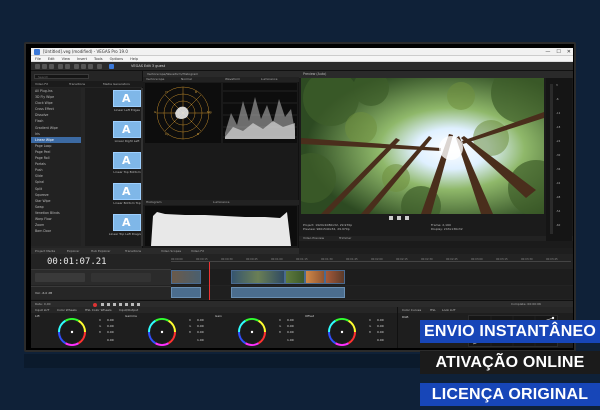 This screenshot has width=600, height=410. What do you see at coordinates (66, 58) in the screenshot?
I see `menu-view: View` at bounding box center [66, 58].